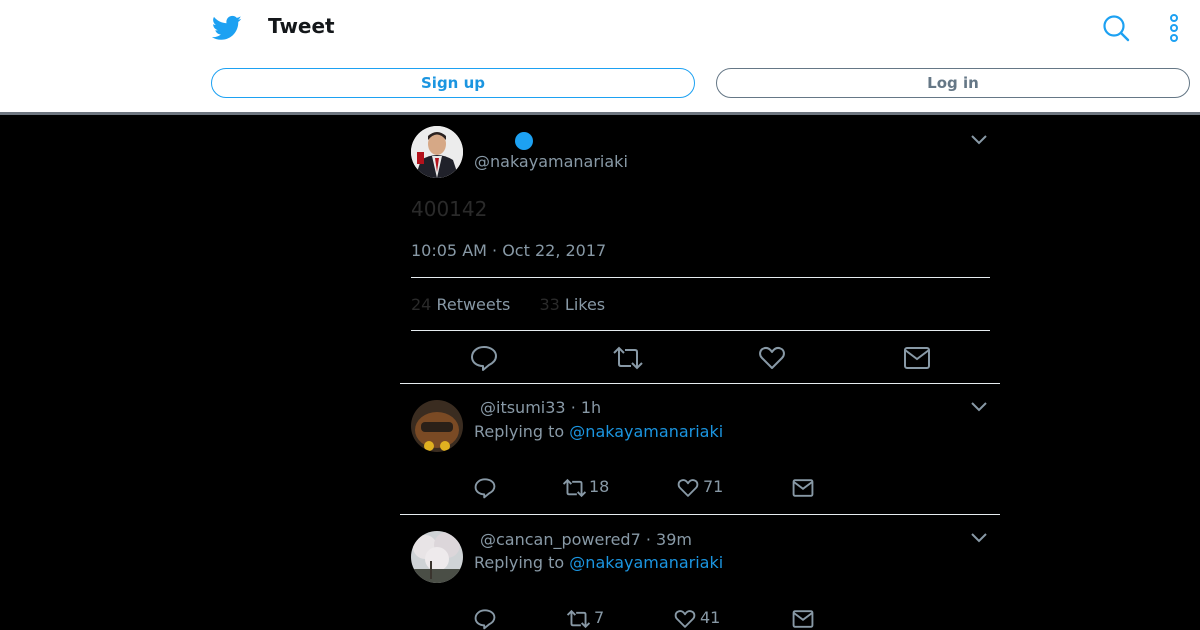 This screenshot has height=630, width=1200. What do you see at coordinates (551, 161) in the screenshot?
I see `author-handle: @nakayamanariaki` at bounding box center [551, 161].